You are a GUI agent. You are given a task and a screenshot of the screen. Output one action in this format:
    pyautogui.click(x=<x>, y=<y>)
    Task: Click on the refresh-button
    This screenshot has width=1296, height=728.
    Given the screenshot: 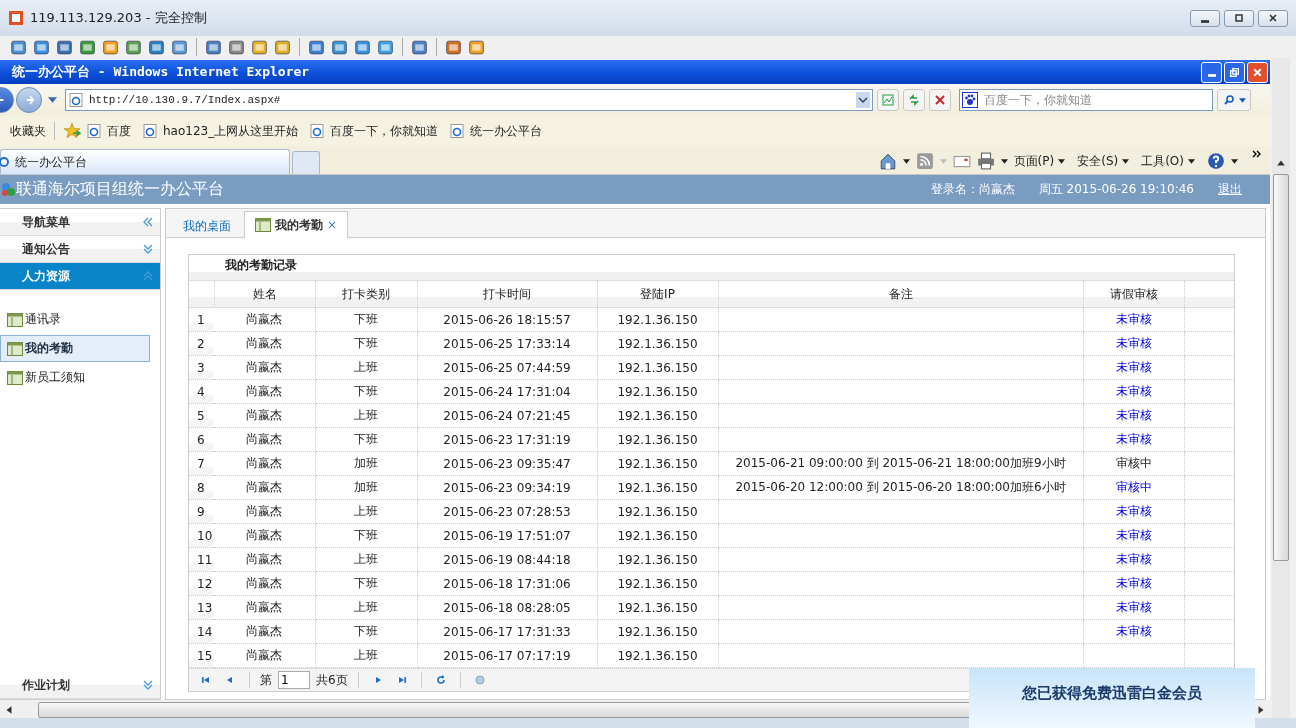 What is the action you would take?
    pyautogui.click(x=914, y=100)
    